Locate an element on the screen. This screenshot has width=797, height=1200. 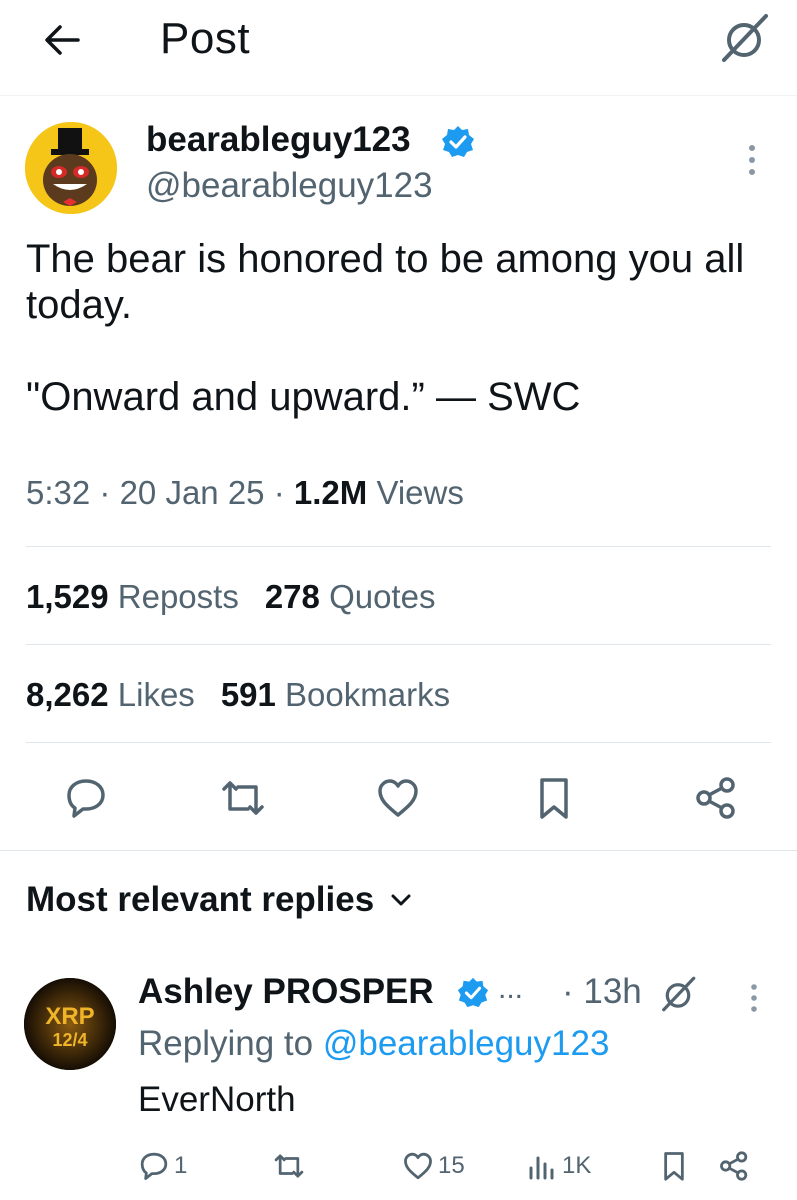
views-icon is located at coordinates (541, 1168).